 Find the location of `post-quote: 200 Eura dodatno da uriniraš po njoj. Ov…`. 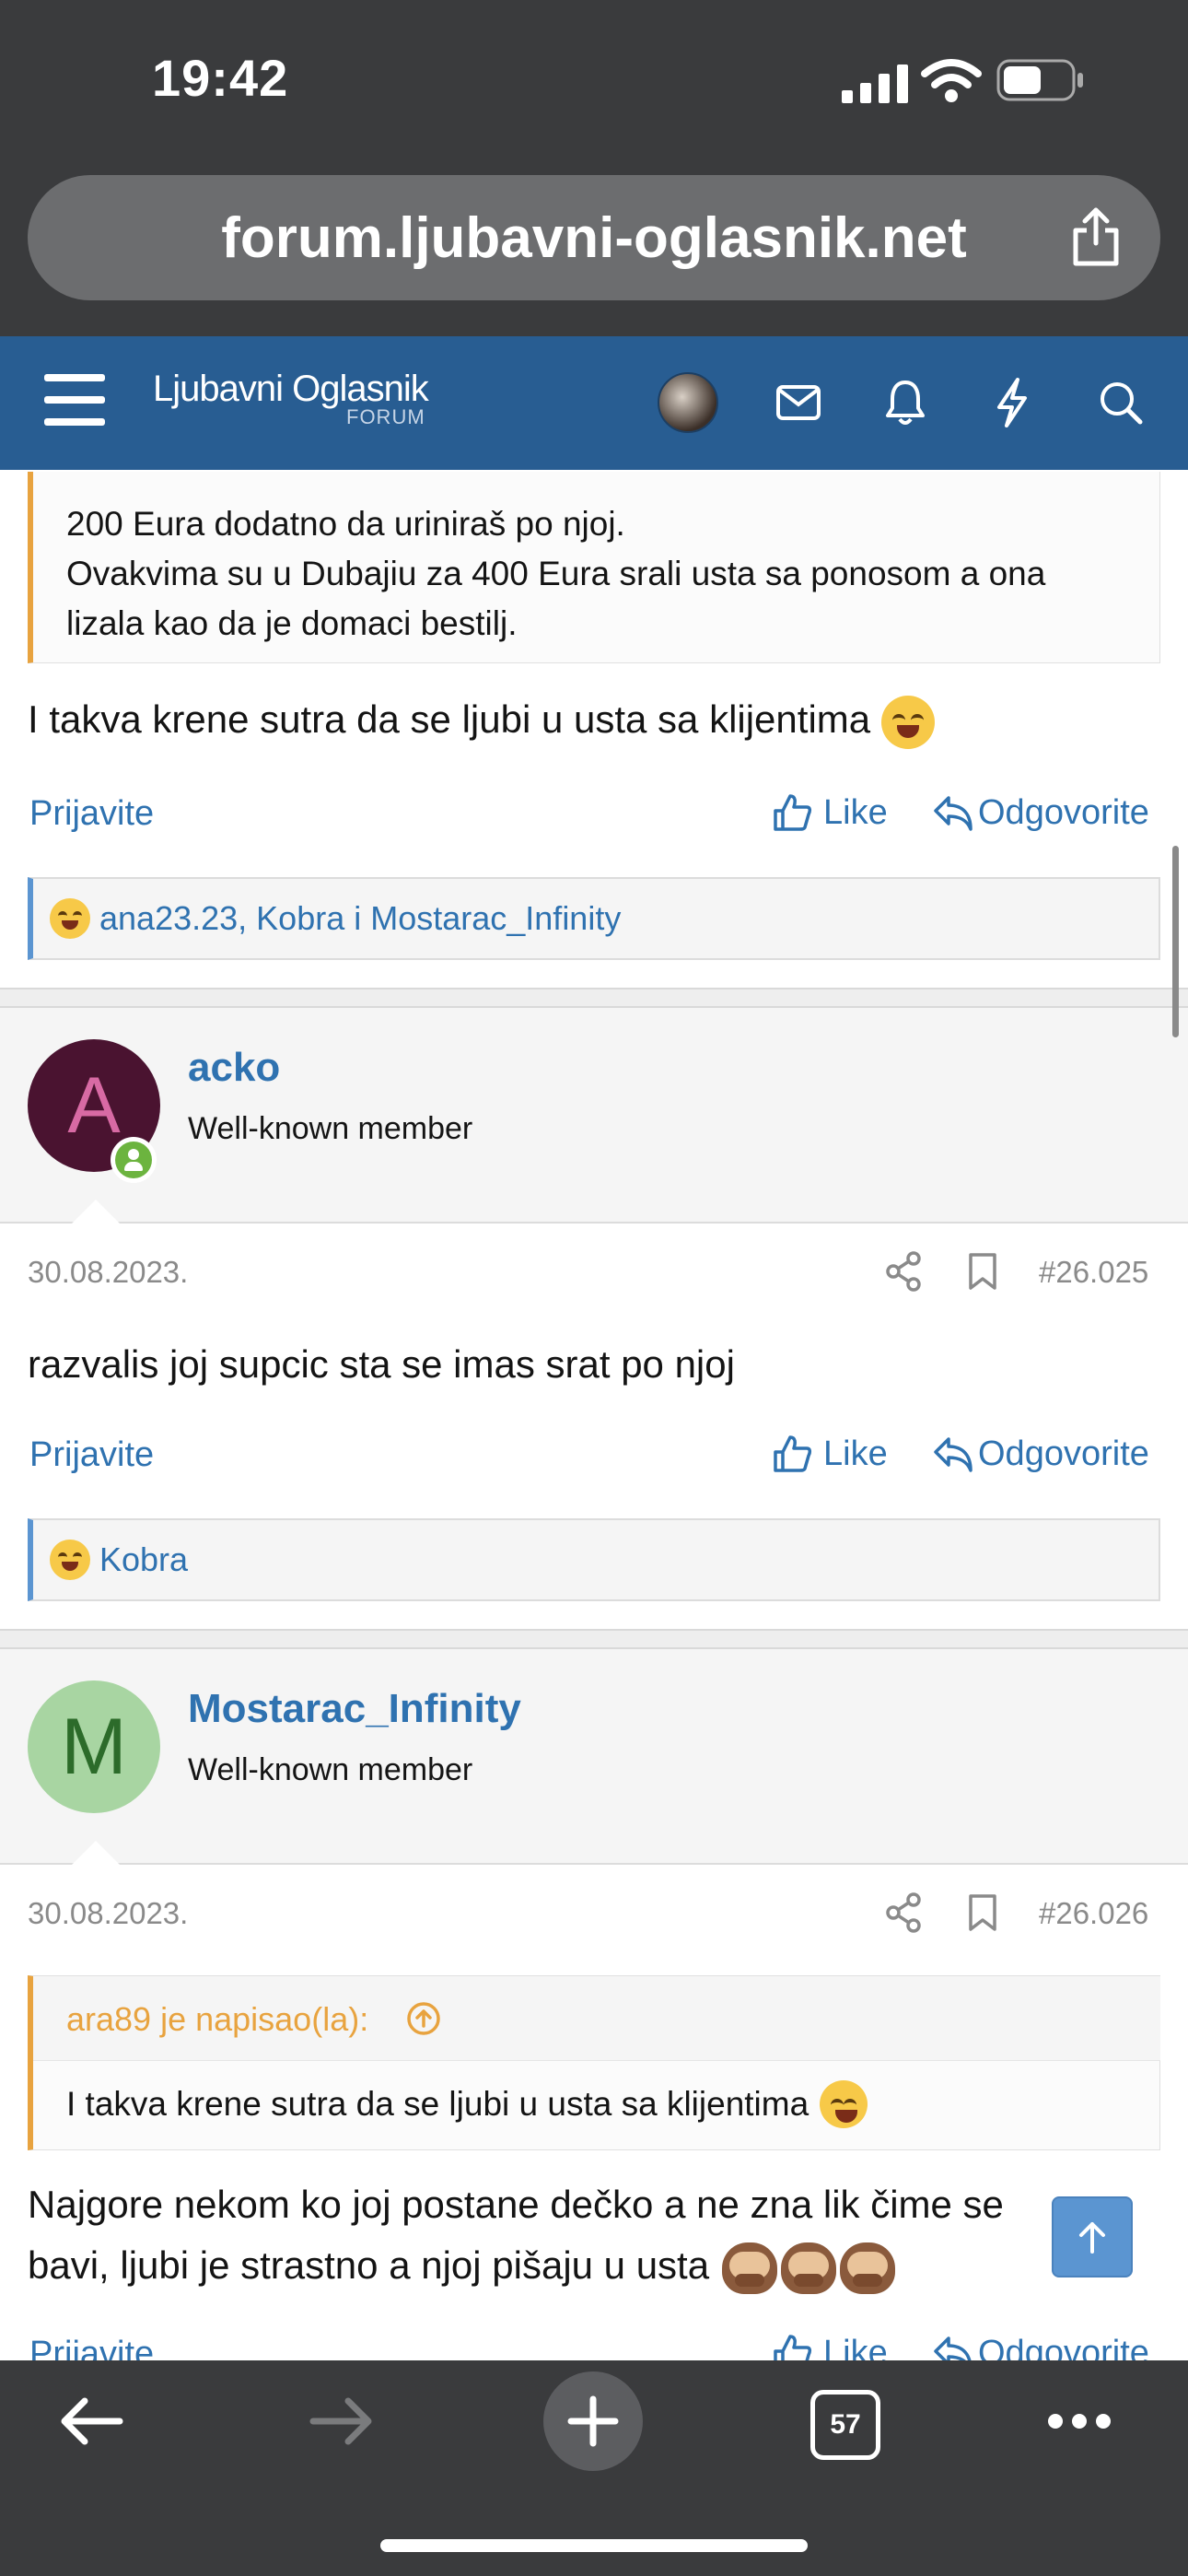

post-quote: 200 Eura dodatno da uriniraš po njoj. Ov… is located at coordinates (594, 567).